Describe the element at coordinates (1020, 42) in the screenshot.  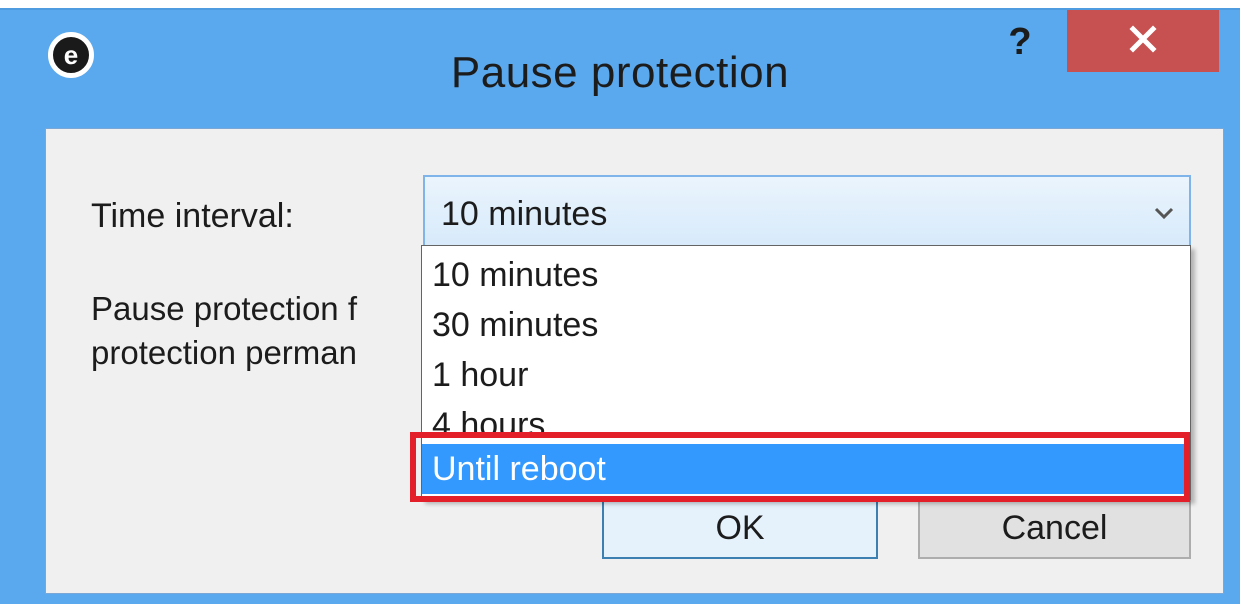
I see `help-button: ?` at that location.